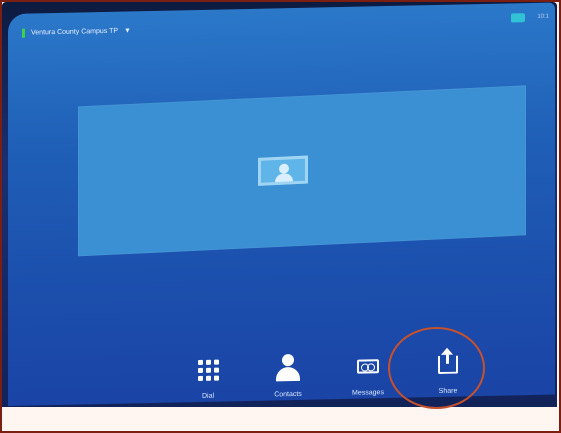 Image resolution: width=561 pixels, height=433 pixels. Describe the element at coordinates (23, 33) in the screenshot. I see `status-indicator-icon` at that location.